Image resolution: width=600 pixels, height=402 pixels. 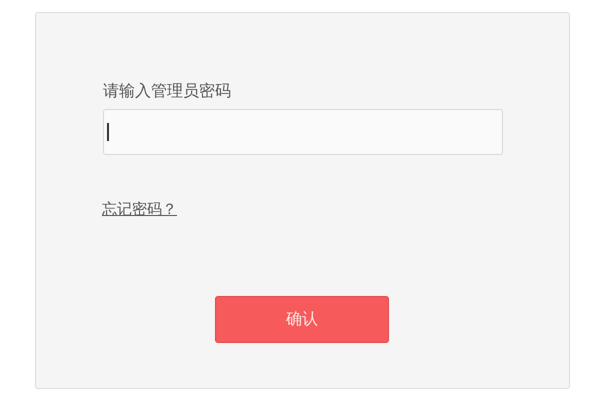 What do you see at coordinates (167, 92) in the screenshot?
I see `password-label: 请输入管理员密码` at bounding box center [167, 92].